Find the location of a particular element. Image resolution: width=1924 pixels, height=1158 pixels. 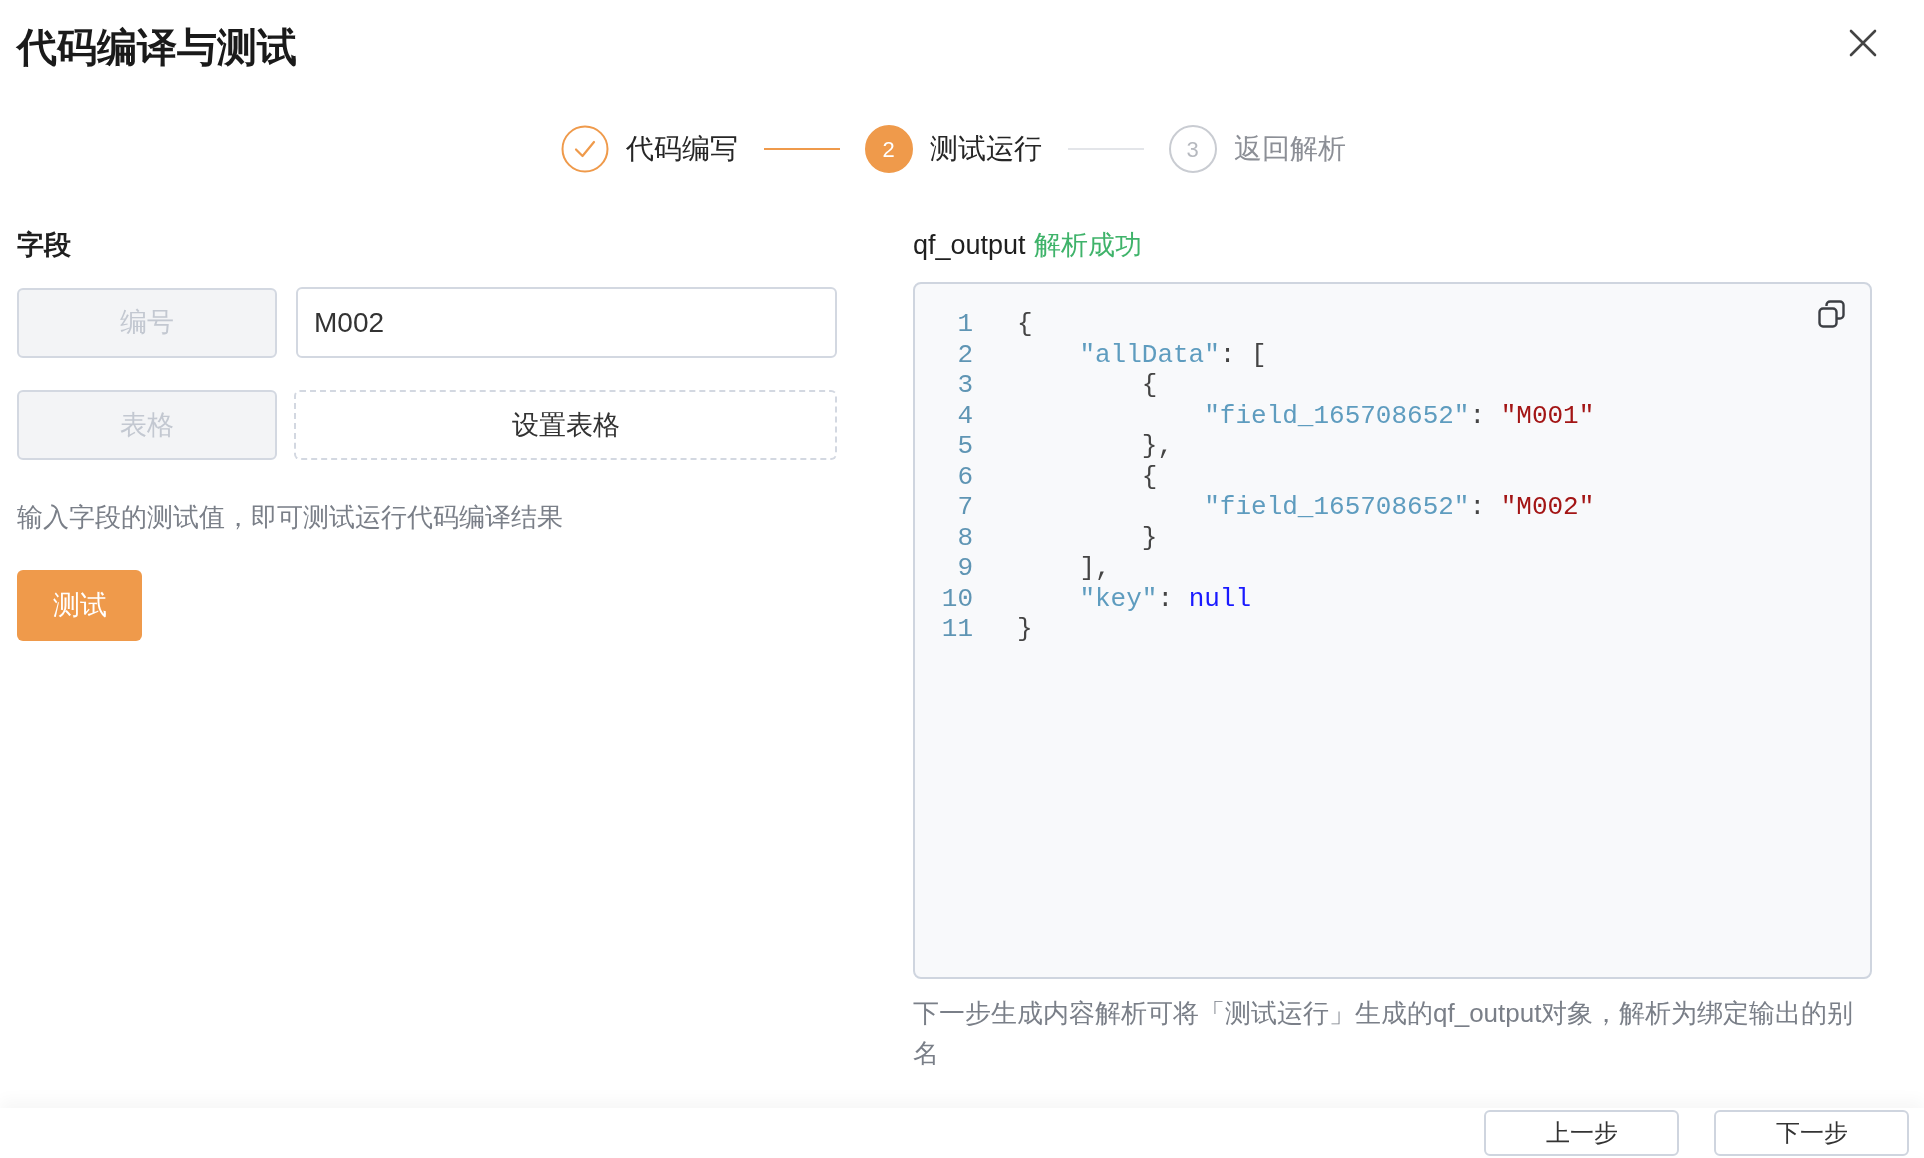

line-number: 11 is located at coordinates (956, 629).